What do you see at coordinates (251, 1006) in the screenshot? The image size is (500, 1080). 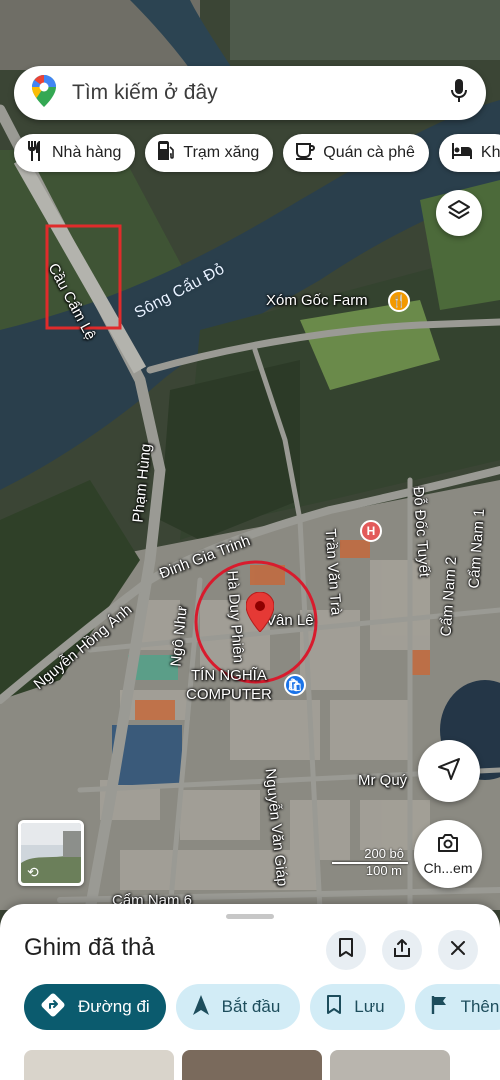 I see `start-label: Bắt đầu` at bounding box center [251, 1006].